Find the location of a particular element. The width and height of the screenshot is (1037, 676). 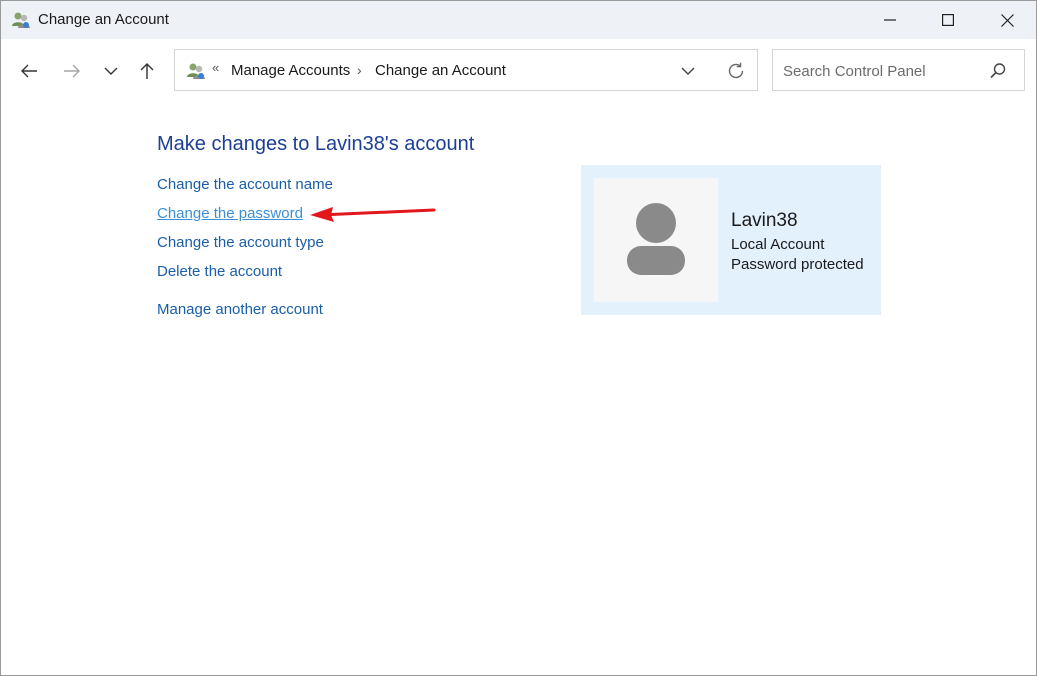

annotation-arrow-icon is located at coordinates (373, 214).